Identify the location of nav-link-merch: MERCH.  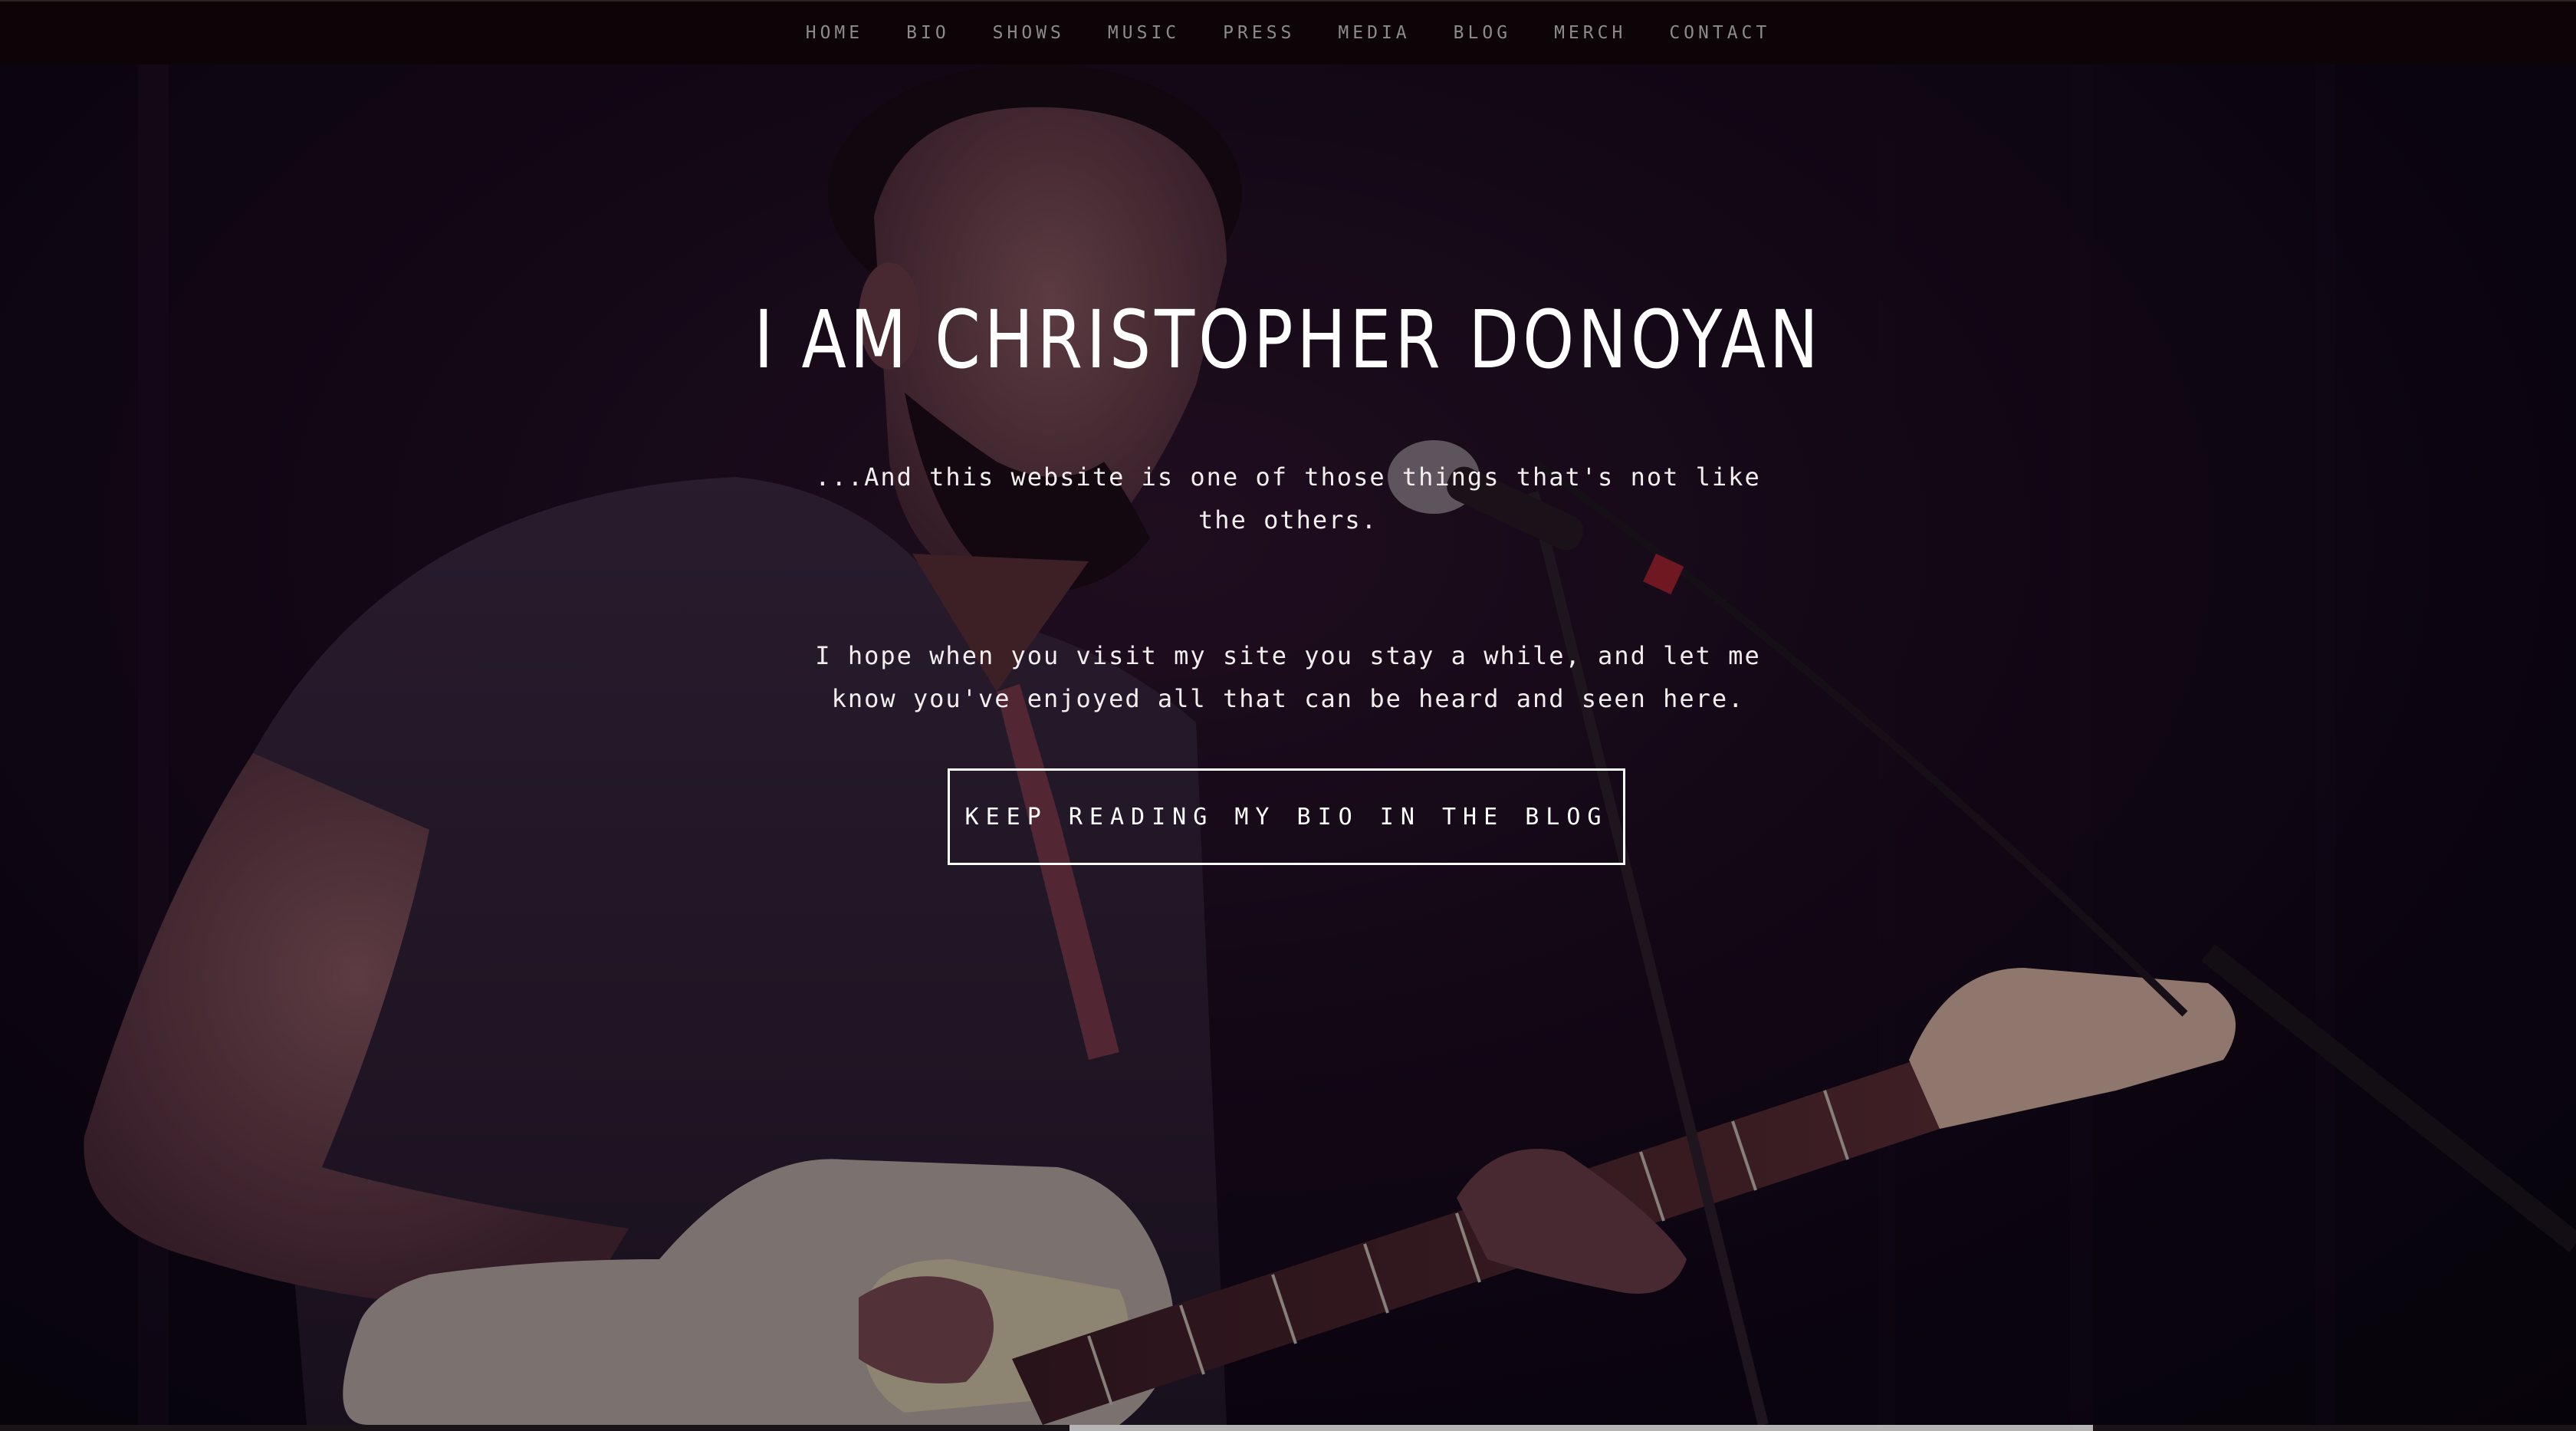
(1590, 33).